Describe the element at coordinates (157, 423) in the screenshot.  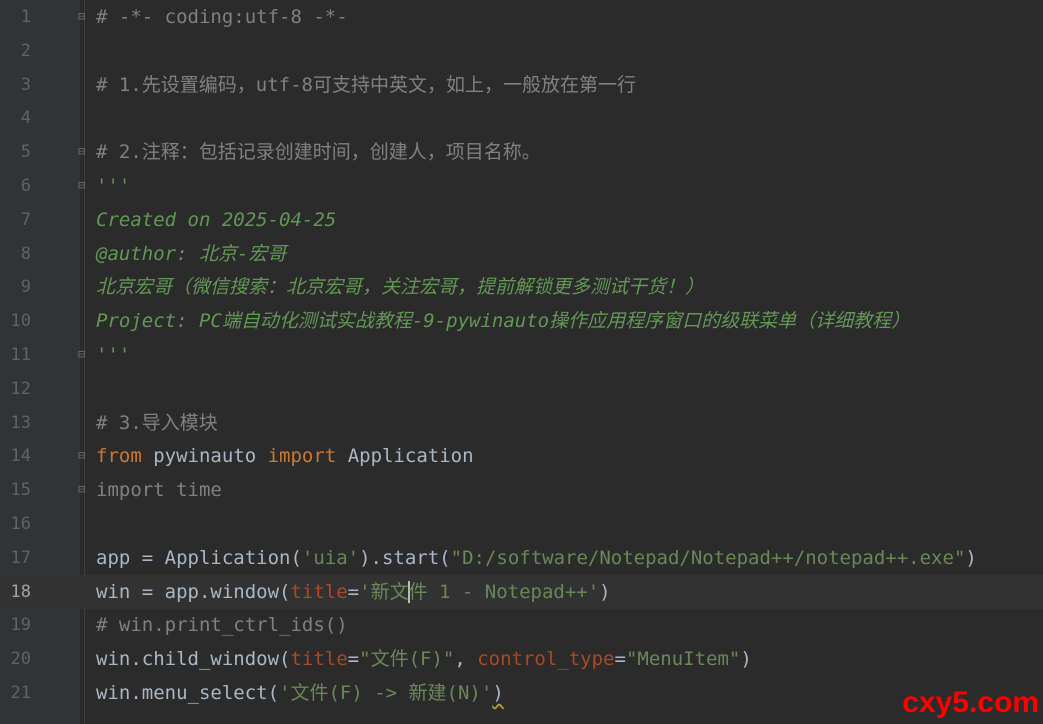
I see `code-text: # 3.导入模块` at that location.